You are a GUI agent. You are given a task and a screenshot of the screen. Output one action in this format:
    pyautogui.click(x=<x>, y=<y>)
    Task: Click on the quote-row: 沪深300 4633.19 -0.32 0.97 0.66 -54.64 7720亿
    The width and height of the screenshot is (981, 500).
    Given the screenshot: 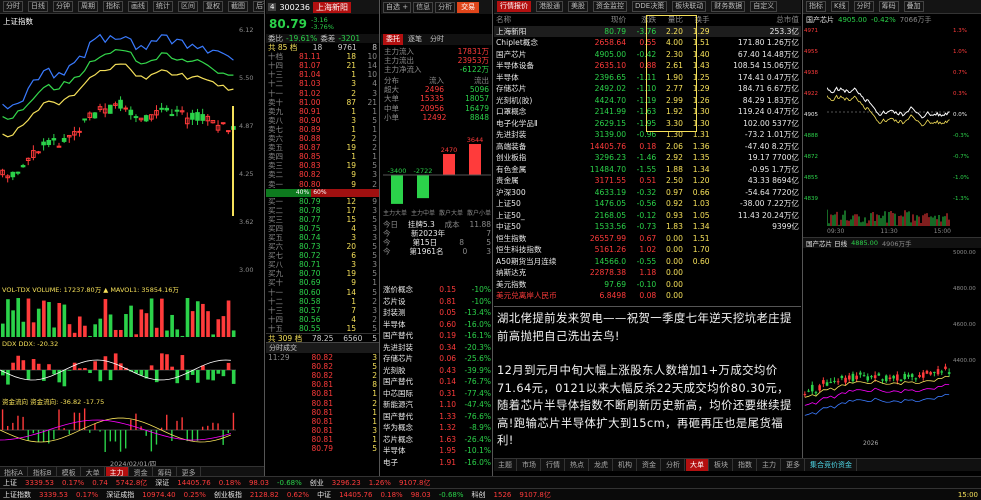 What is the action you would take?
    pyautogui.click(x=647, y=193)
    